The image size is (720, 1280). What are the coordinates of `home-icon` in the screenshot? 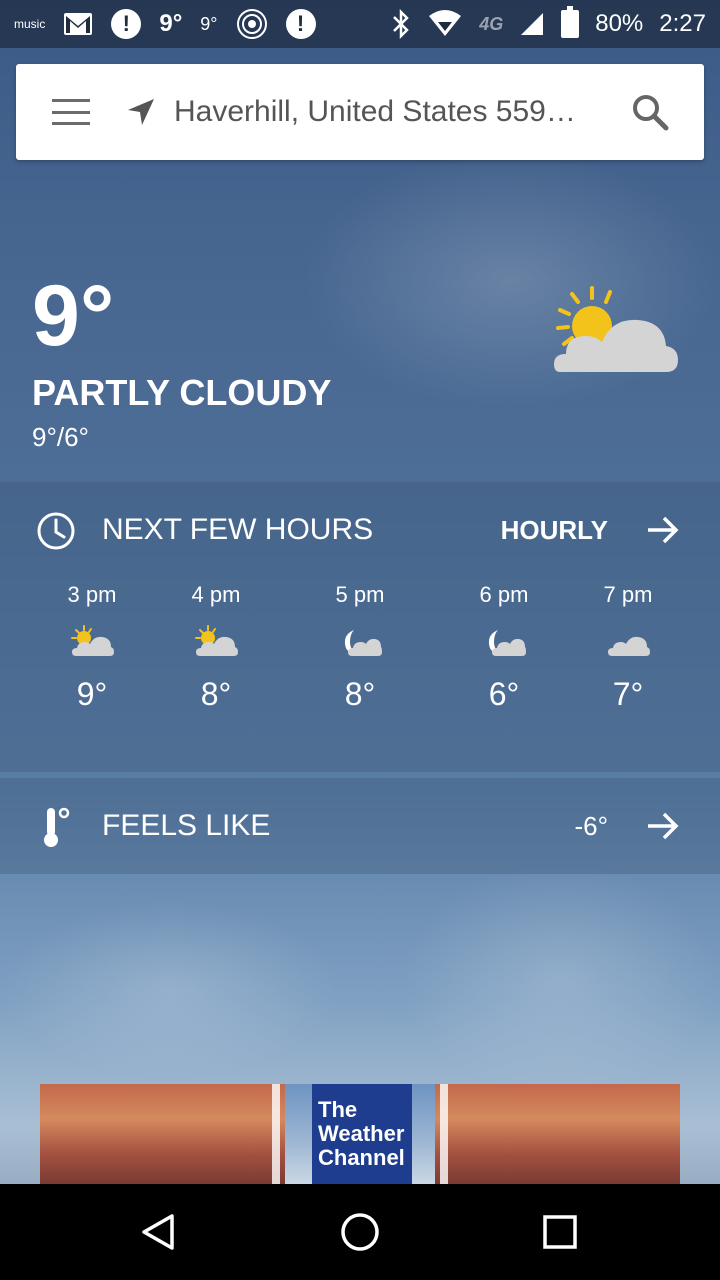 It's located at (360, 1232).